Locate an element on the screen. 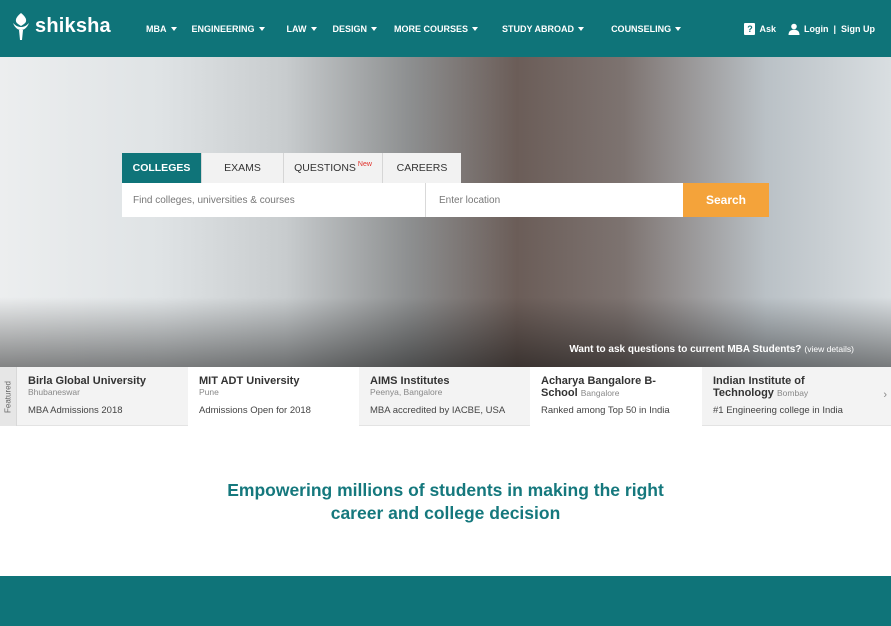 This screenshot has width=891, height=626. signup-link: Sign Up is located at coordinates (858, 29).